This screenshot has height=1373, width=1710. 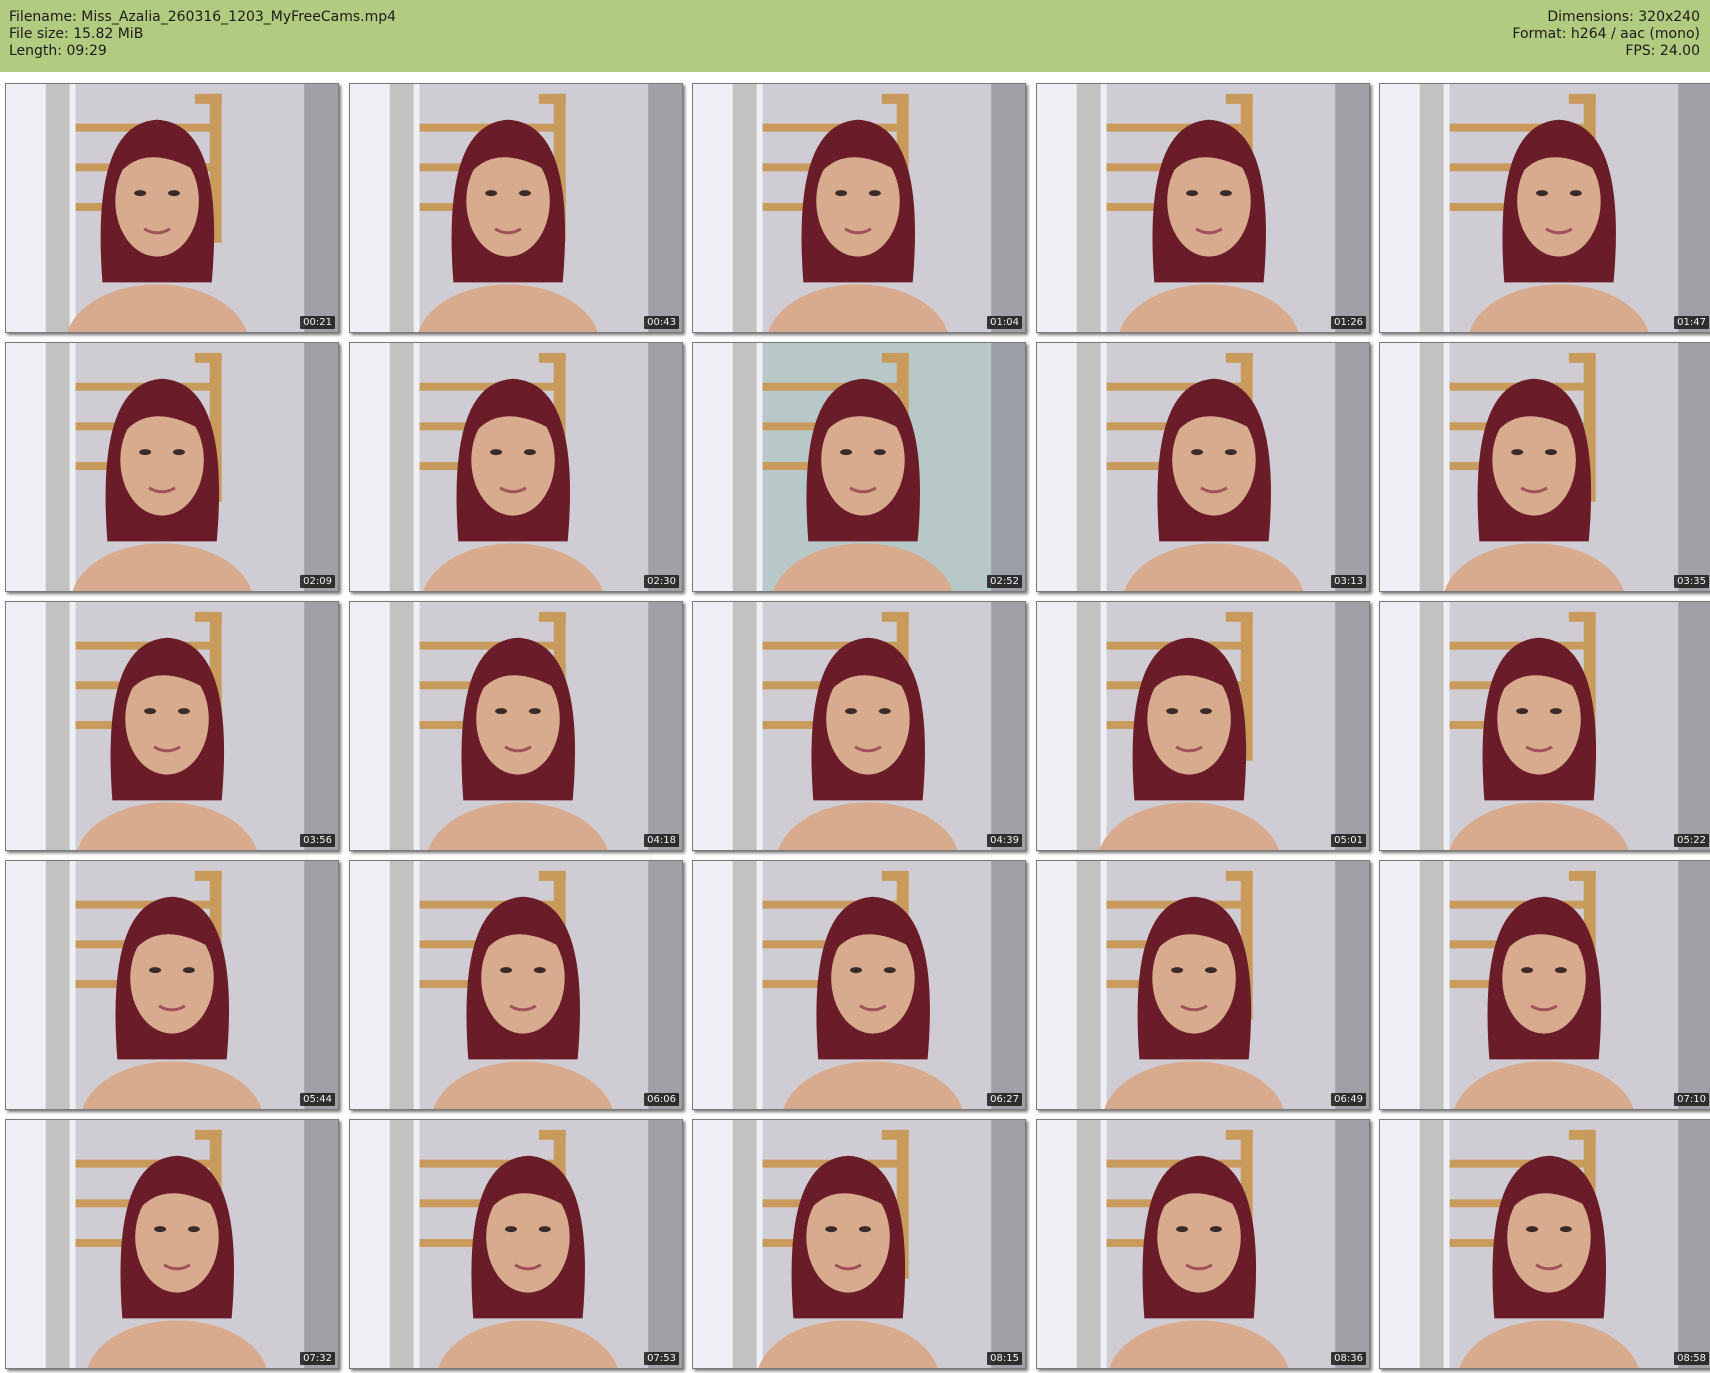 I want to click on fps-text: FPS: 24.00, so click(x=1662, y=51).